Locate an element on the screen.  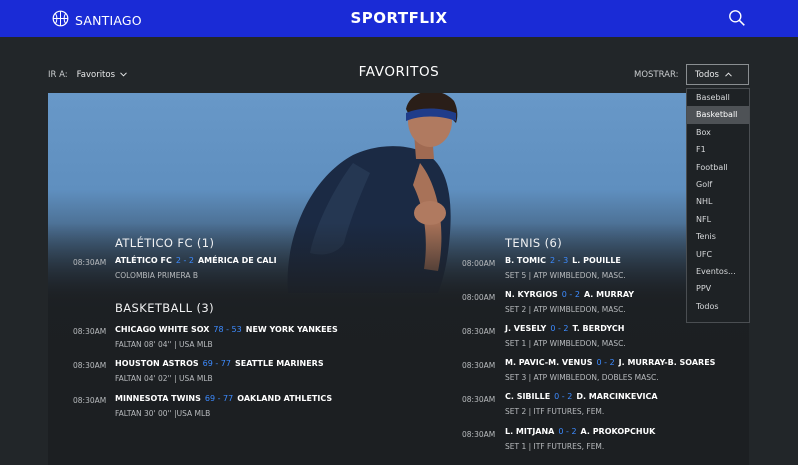
event-row: L. MITJANA 0 - 2 A. PROKOPCHUK is located at coordinates (580, 431).